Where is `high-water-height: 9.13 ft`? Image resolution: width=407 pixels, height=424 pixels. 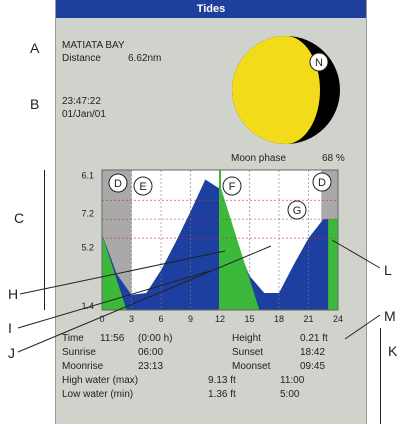
high-water-height: 9.13 ft is located at coordinates (222, 380).